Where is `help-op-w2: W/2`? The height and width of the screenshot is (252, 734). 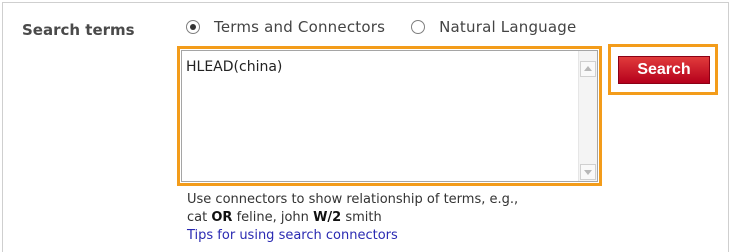 help-op-w2: W/2 is located at coordinates (327, 217).